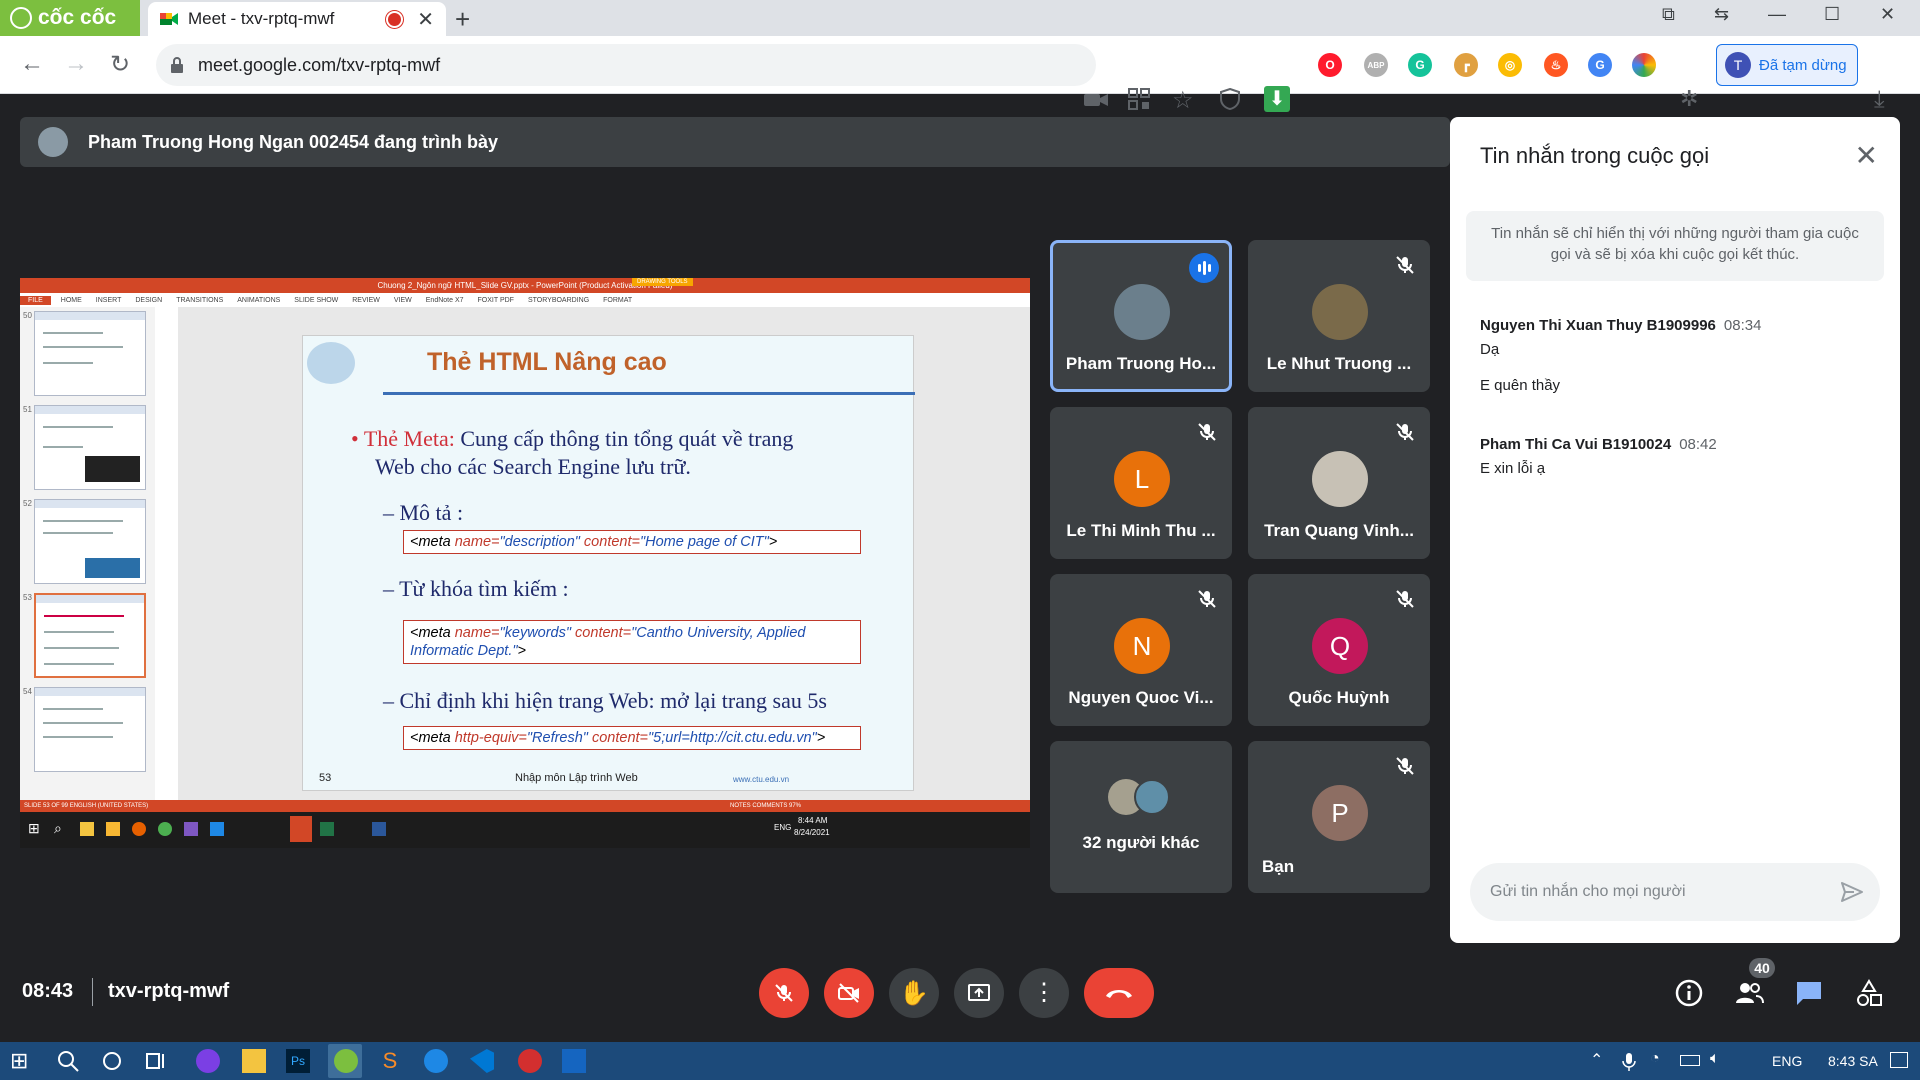  I want to click on address-bar: meet.google.com/txv-rptq-mwf, so click(626, 65).